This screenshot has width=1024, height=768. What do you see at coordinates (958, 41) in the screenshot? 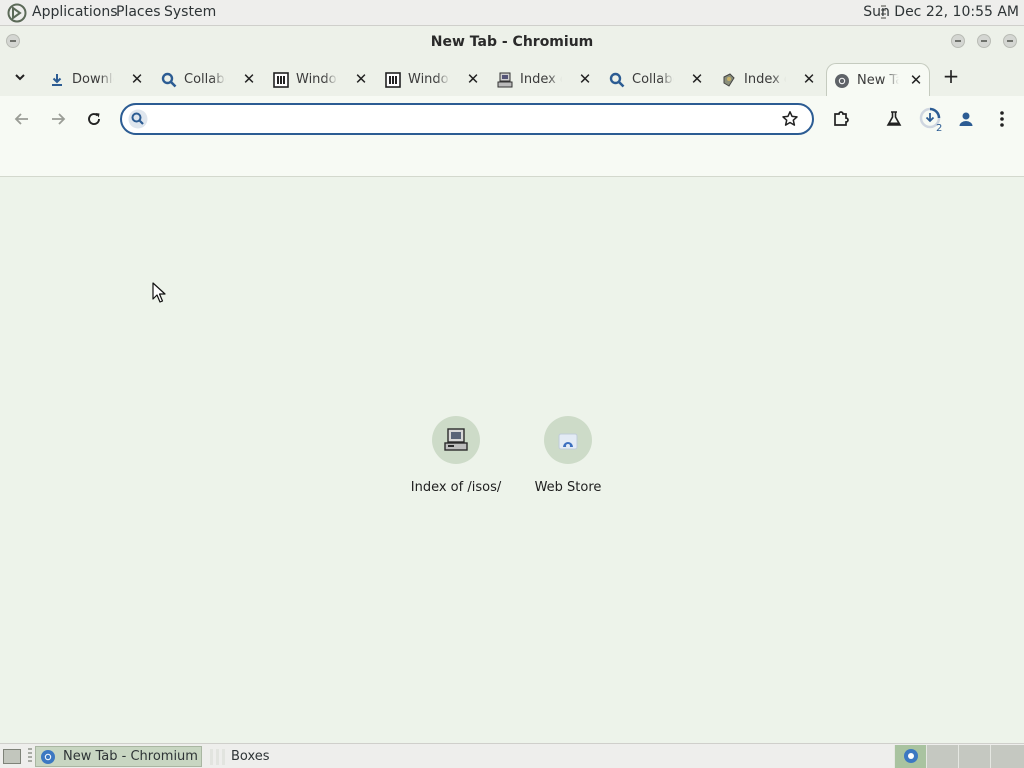
I see `minimize-button` at bounding box center [958, 41].